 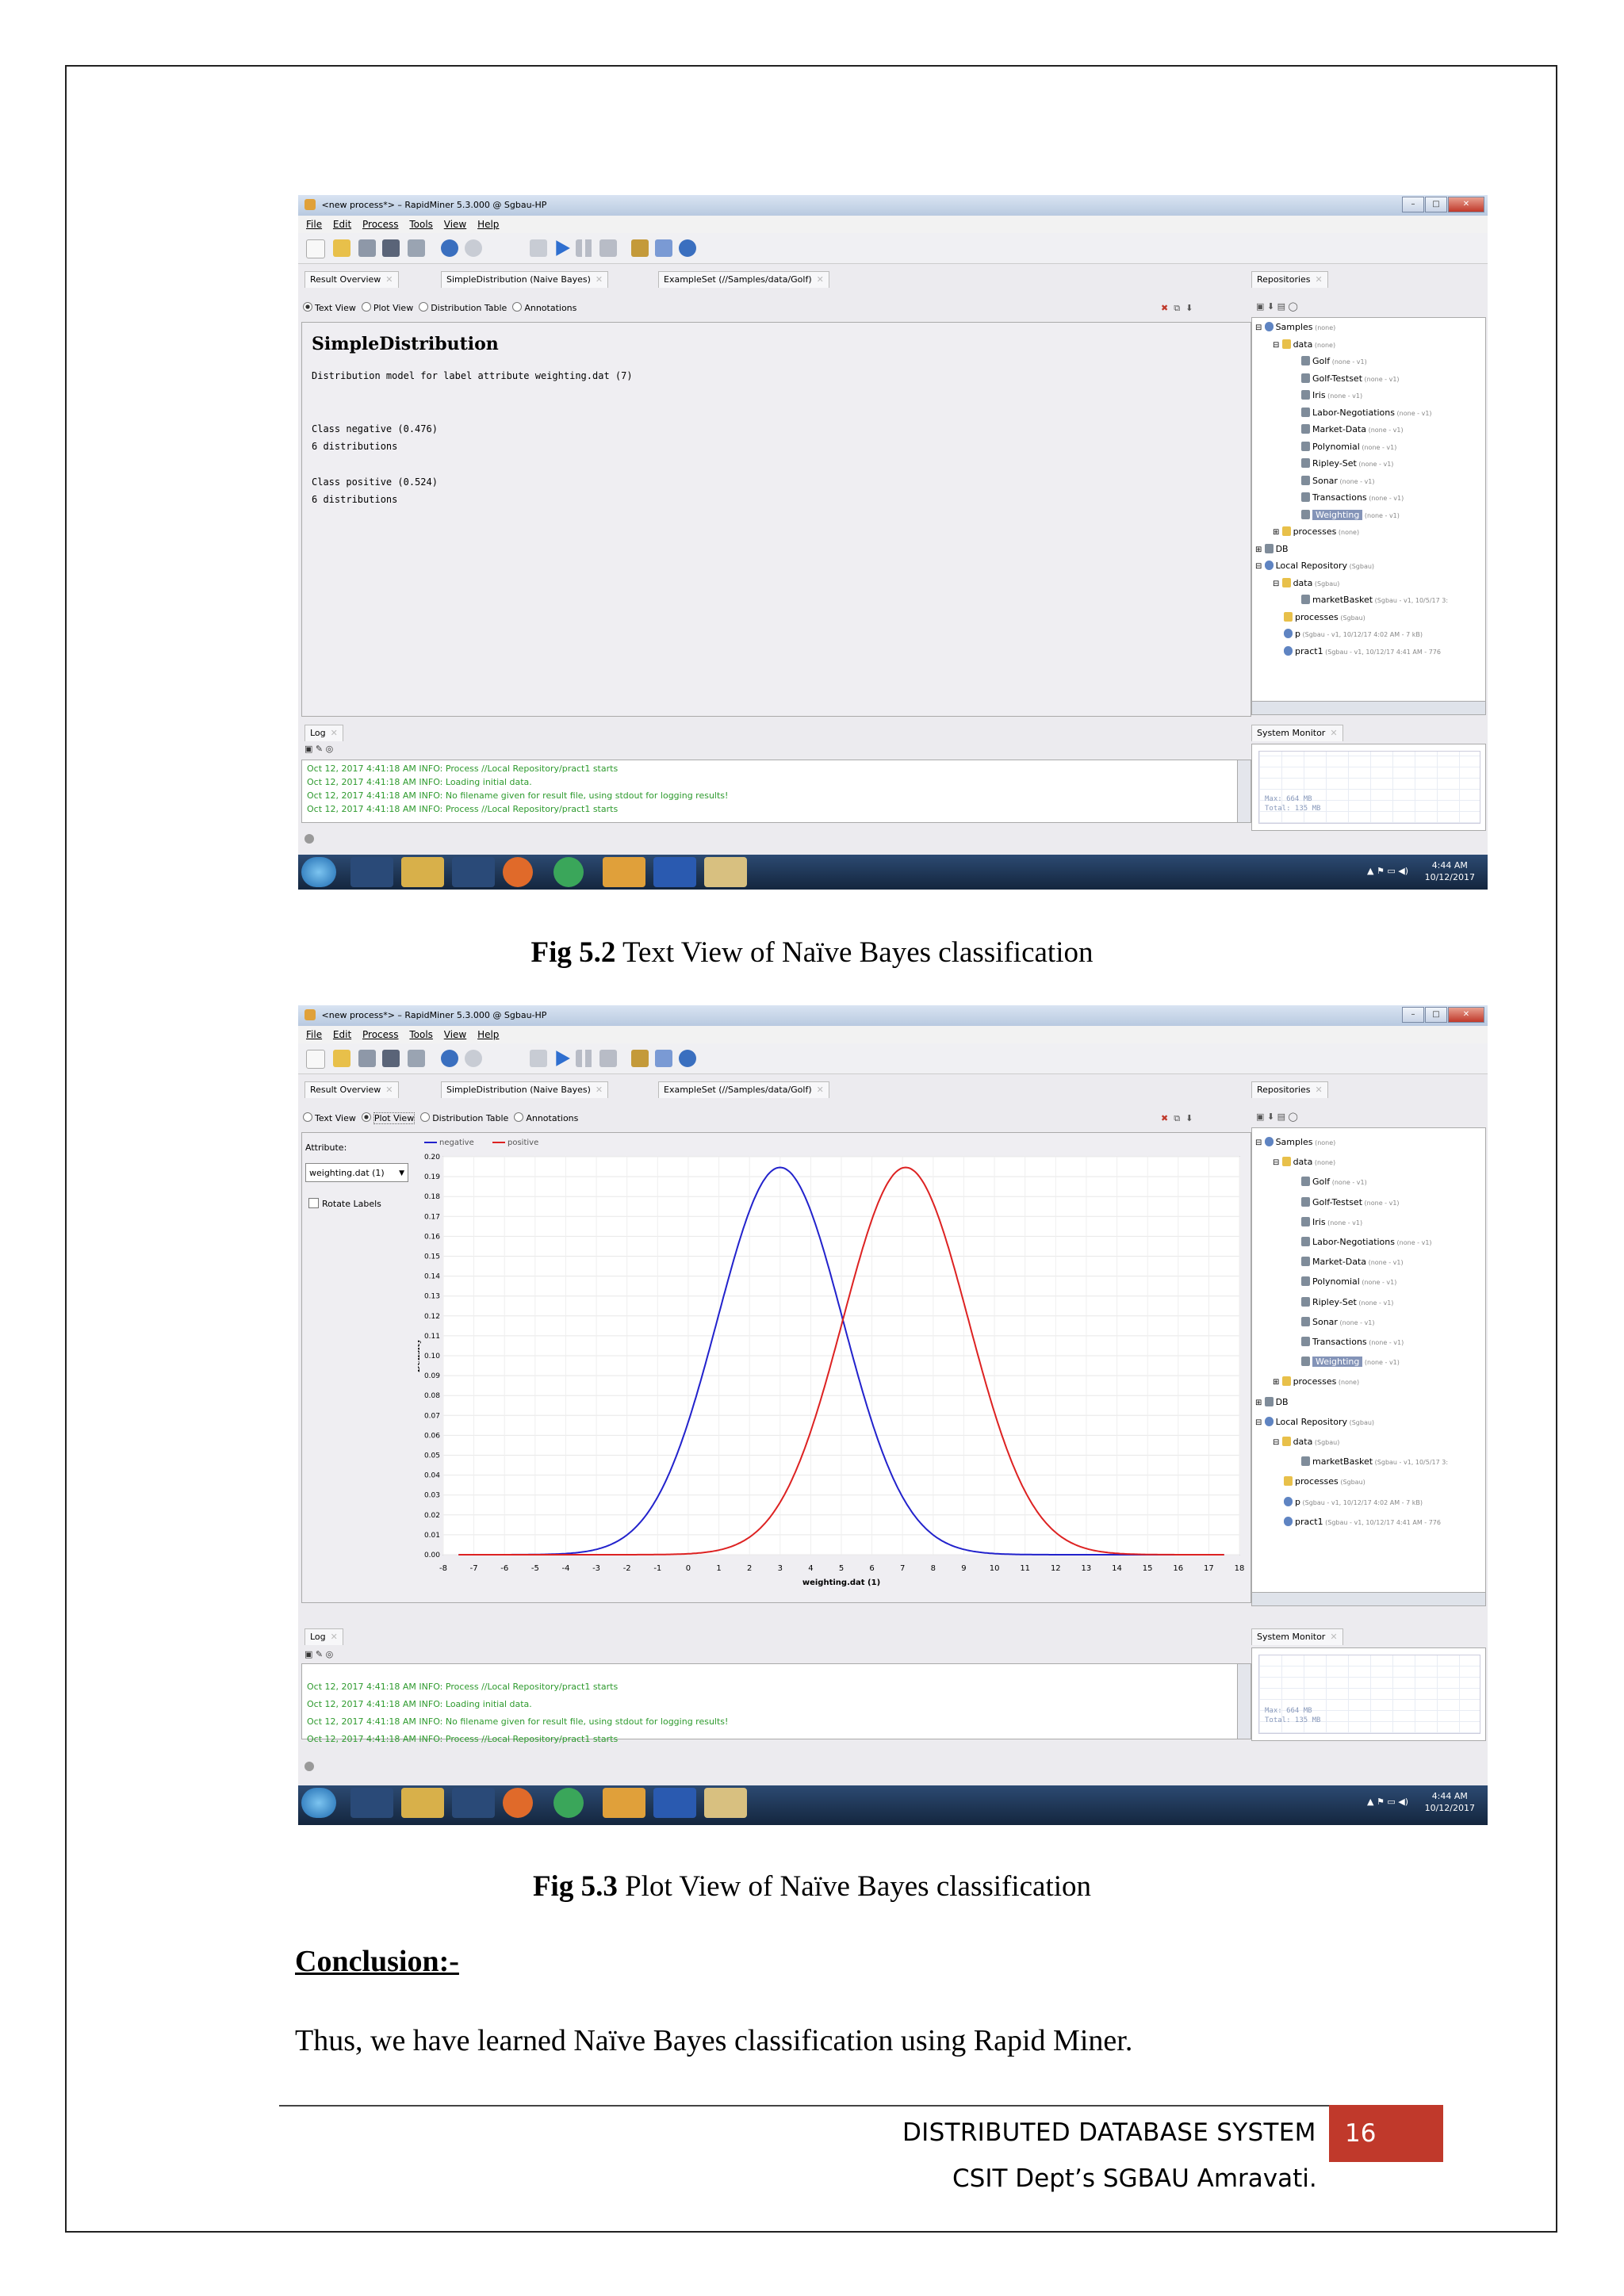 I want to click on tab-log: Log ✕, so click(x=323, y=1637).